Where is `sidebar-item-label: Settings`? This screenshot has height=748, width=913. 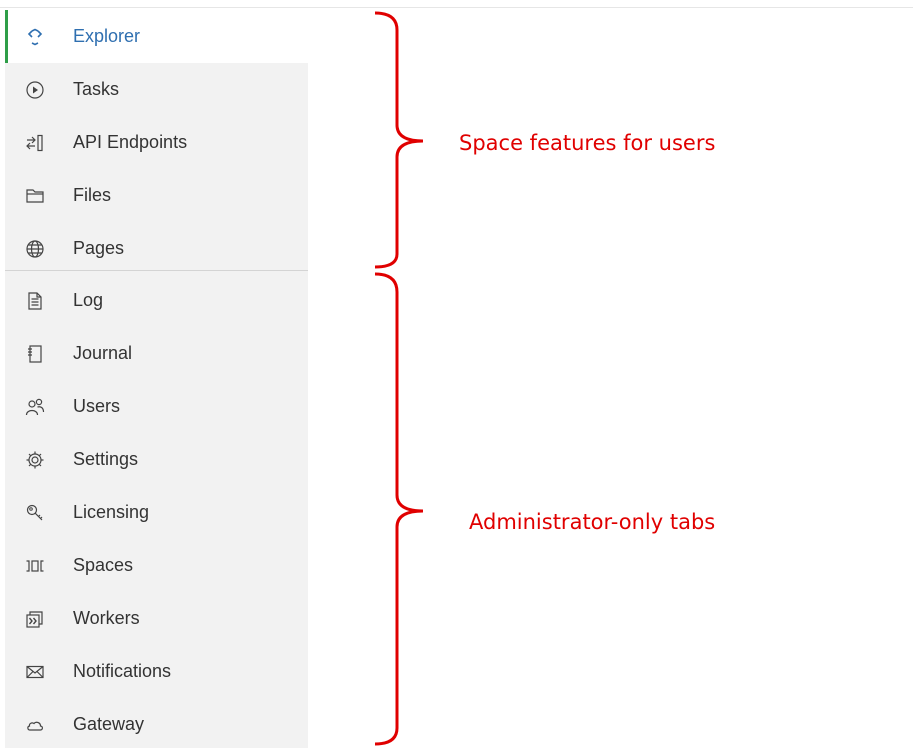
sidebar-item-label: Settings is located at coordinates (106, 459).